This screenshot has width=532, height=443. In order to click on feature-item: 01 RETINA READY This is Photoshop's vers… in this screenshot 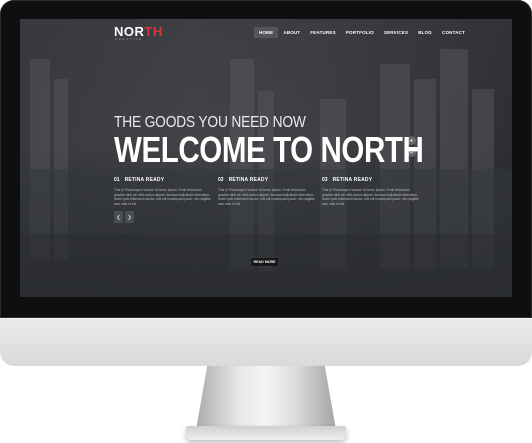, I will do `click(163, 191)`.